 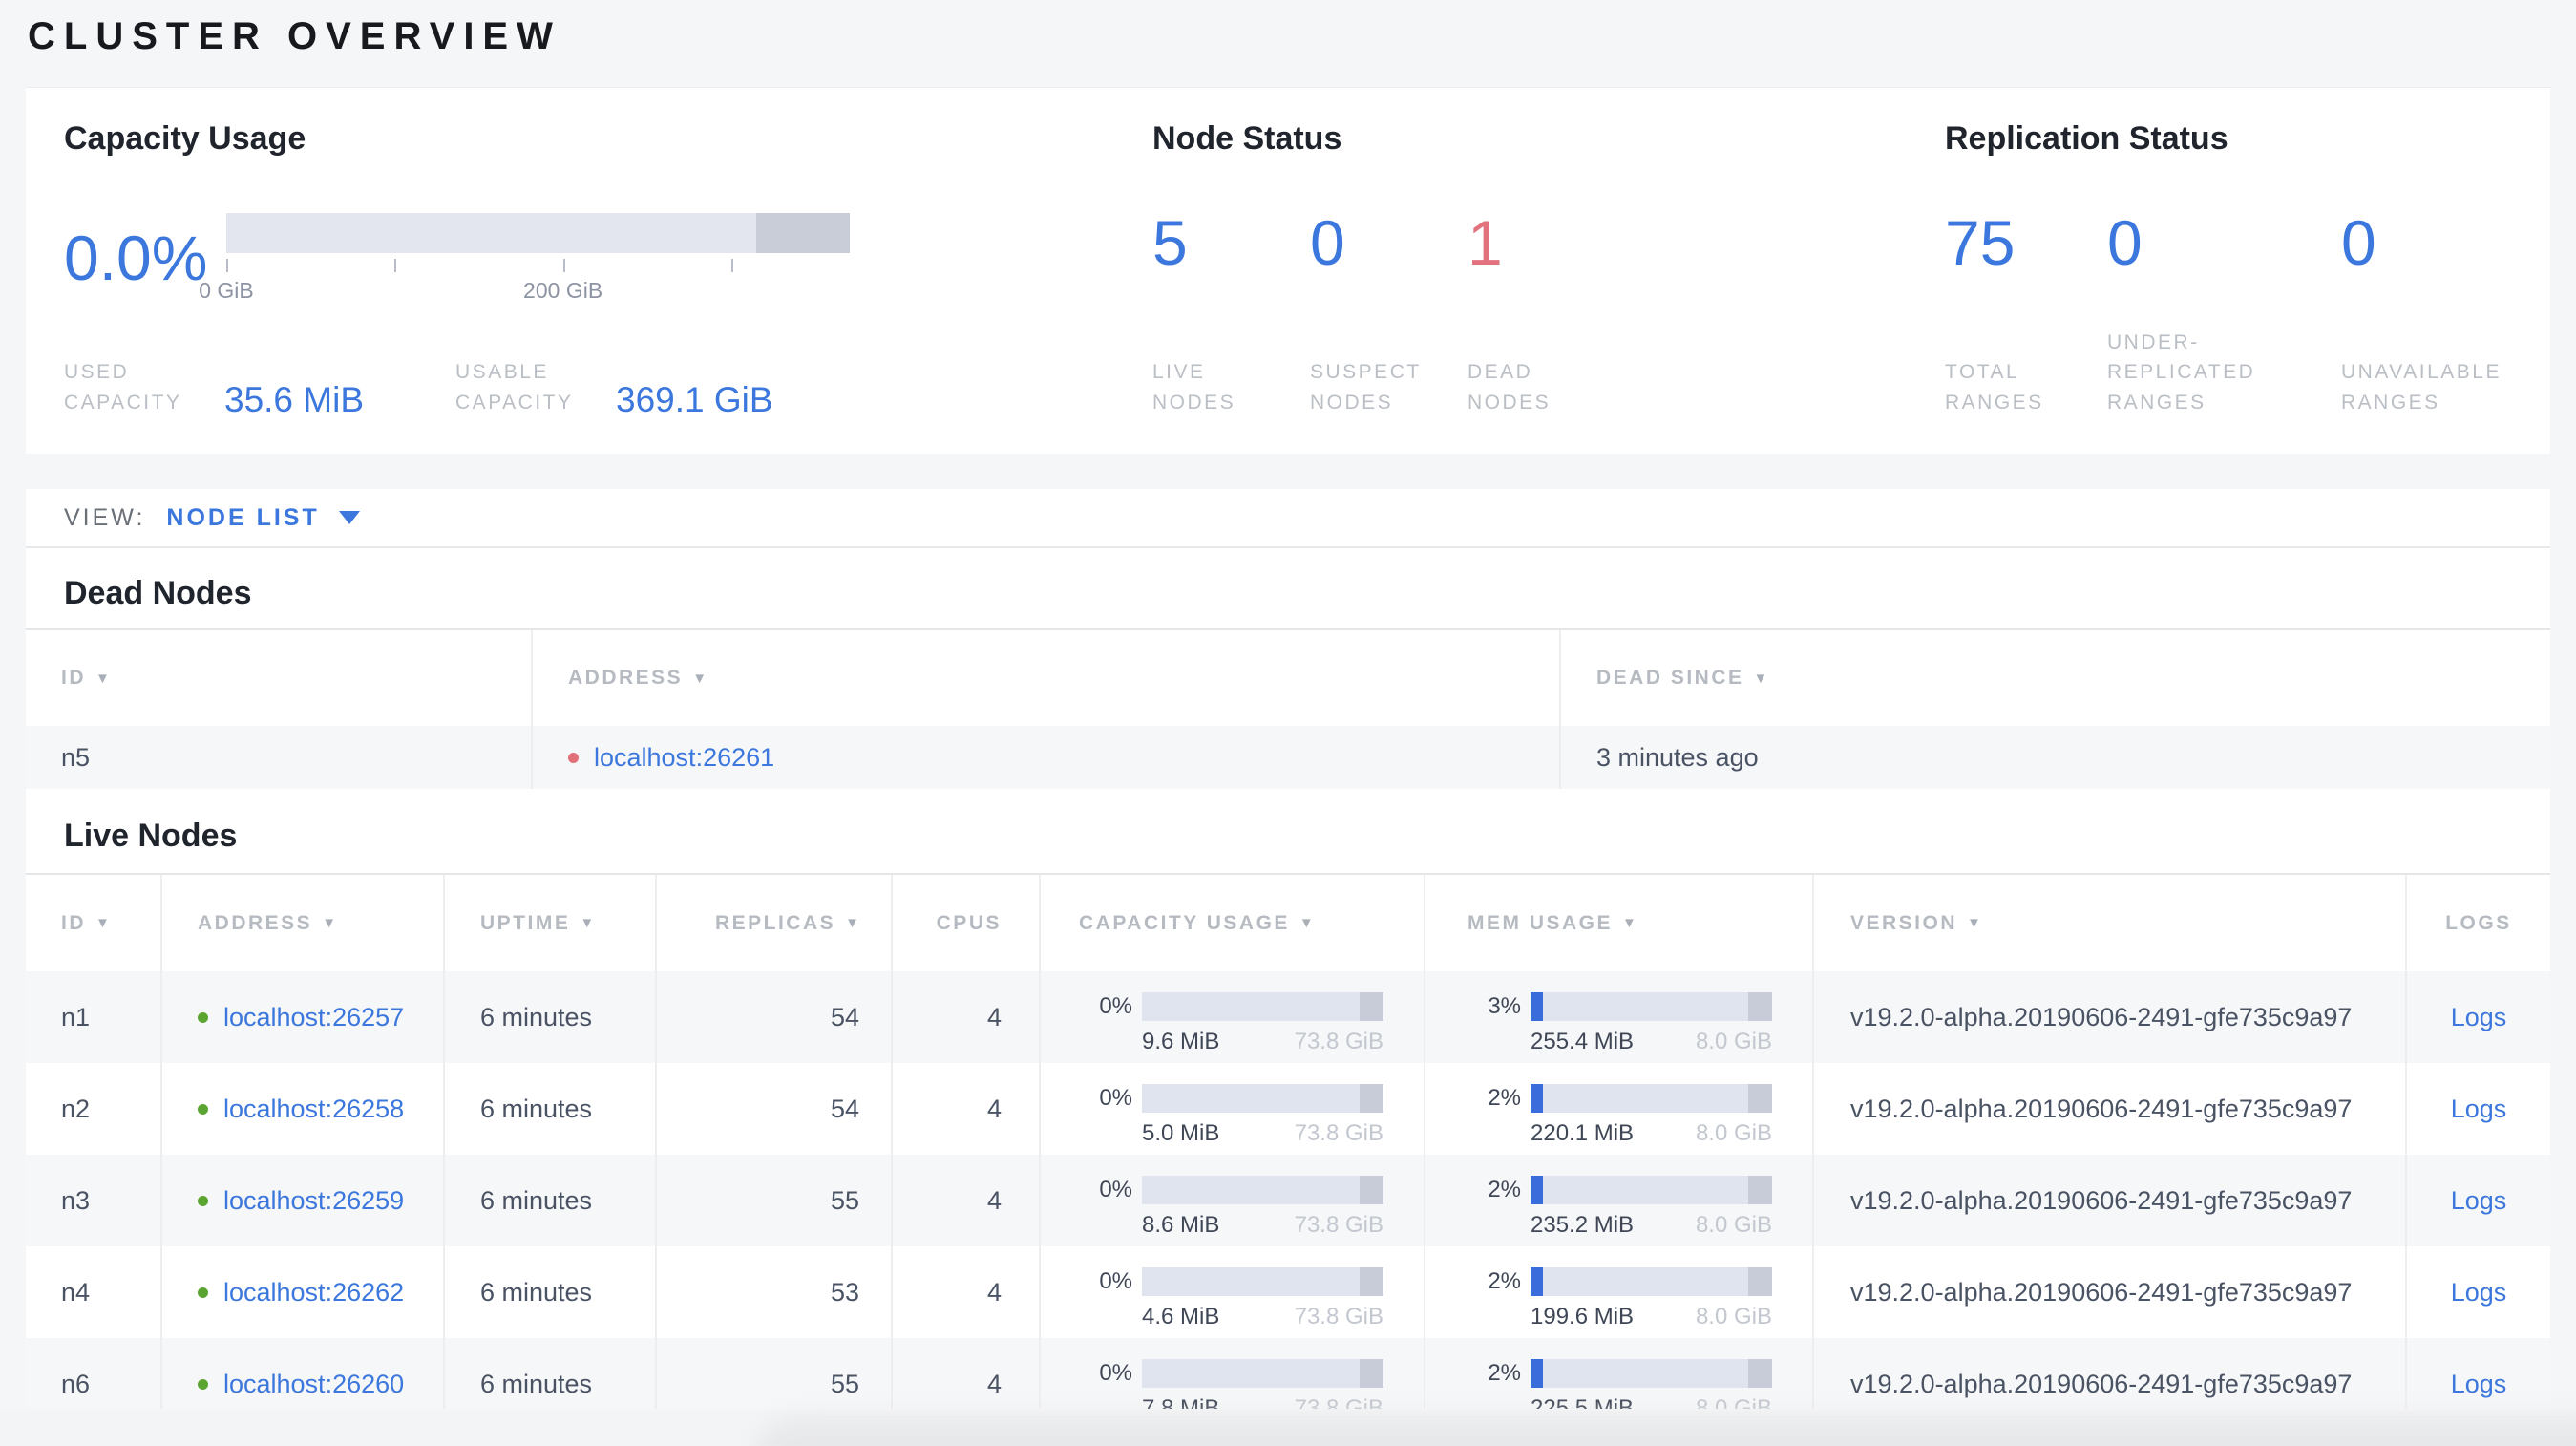 I want to click on node-id: n4, so click(x=76, y=1292).